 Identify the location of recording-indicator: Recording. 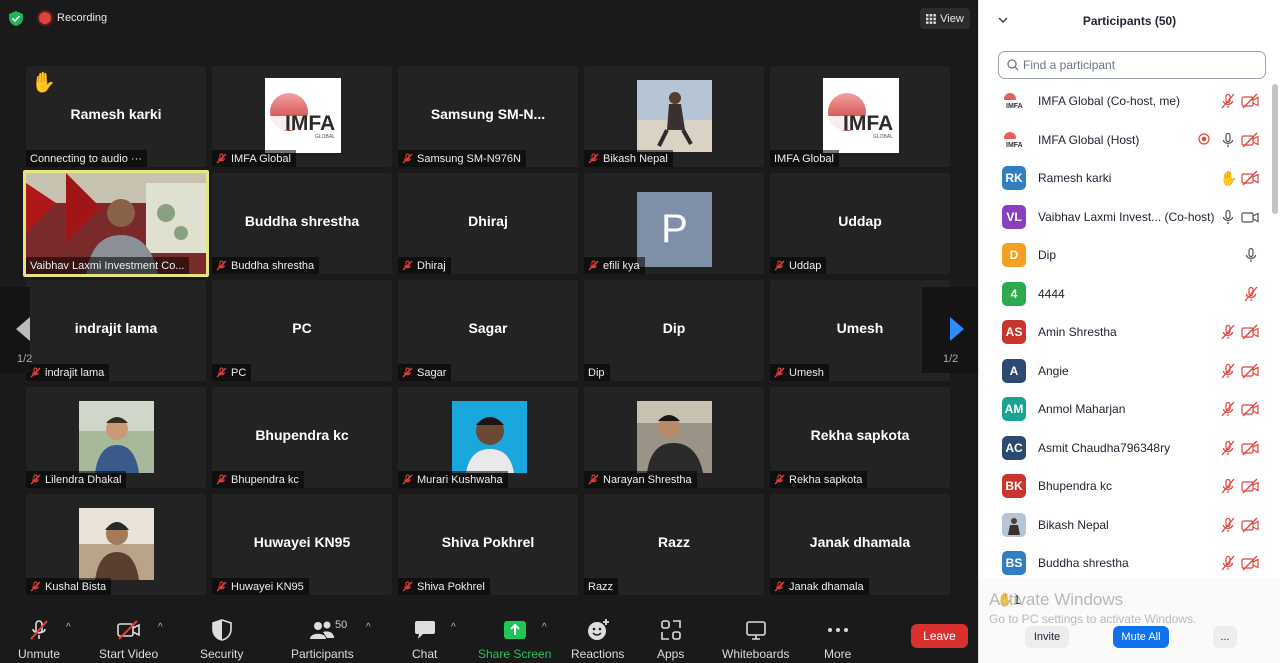
(73, 18).